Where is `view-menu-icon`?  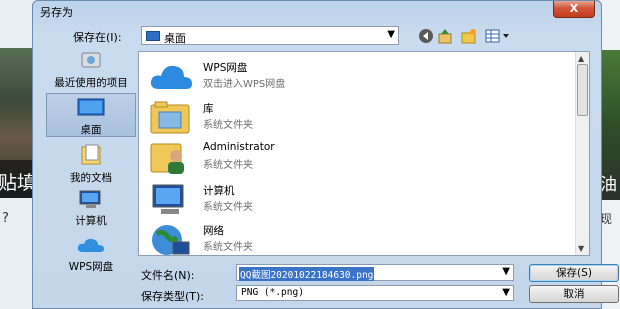 view-menu-icon is located at coordinates (498, 36).